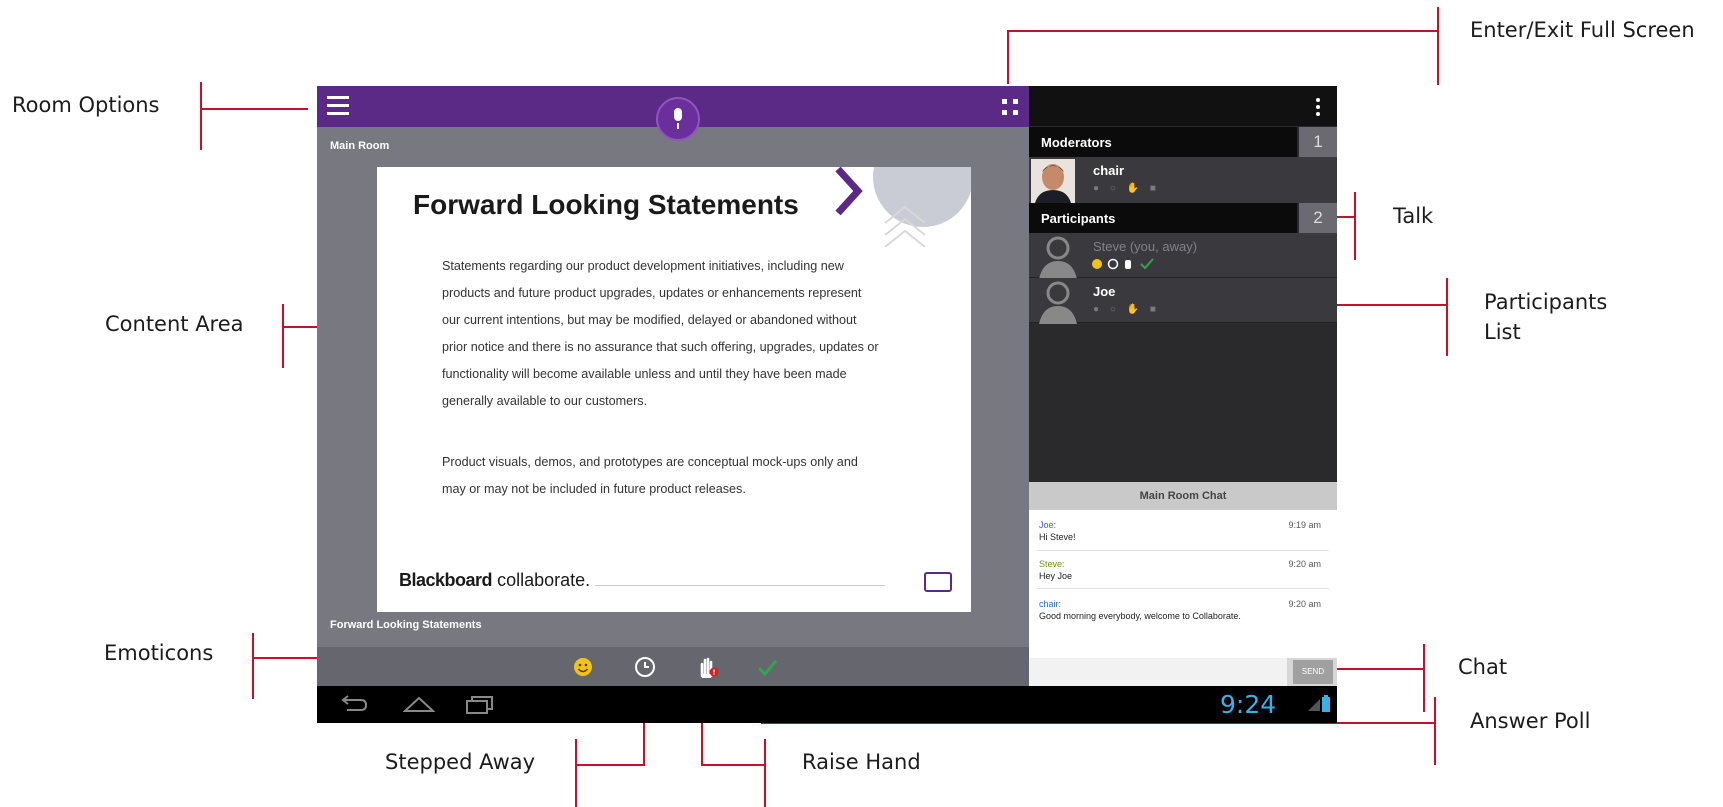 This screenshot has width=1723, height=807. Describe the element at coordinates (360, 146) in the screenshot. I see `room-label: Main Room` at that location.